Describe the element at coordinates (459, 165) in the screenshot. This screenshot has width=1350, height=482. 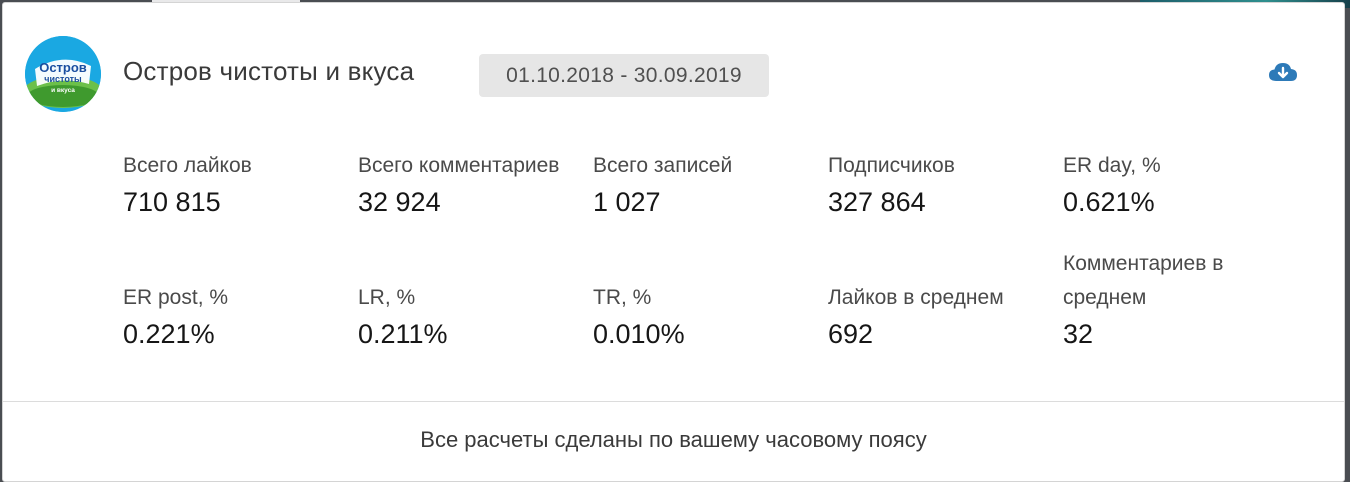
I see `metric-label: Всего комментариев` at that location.